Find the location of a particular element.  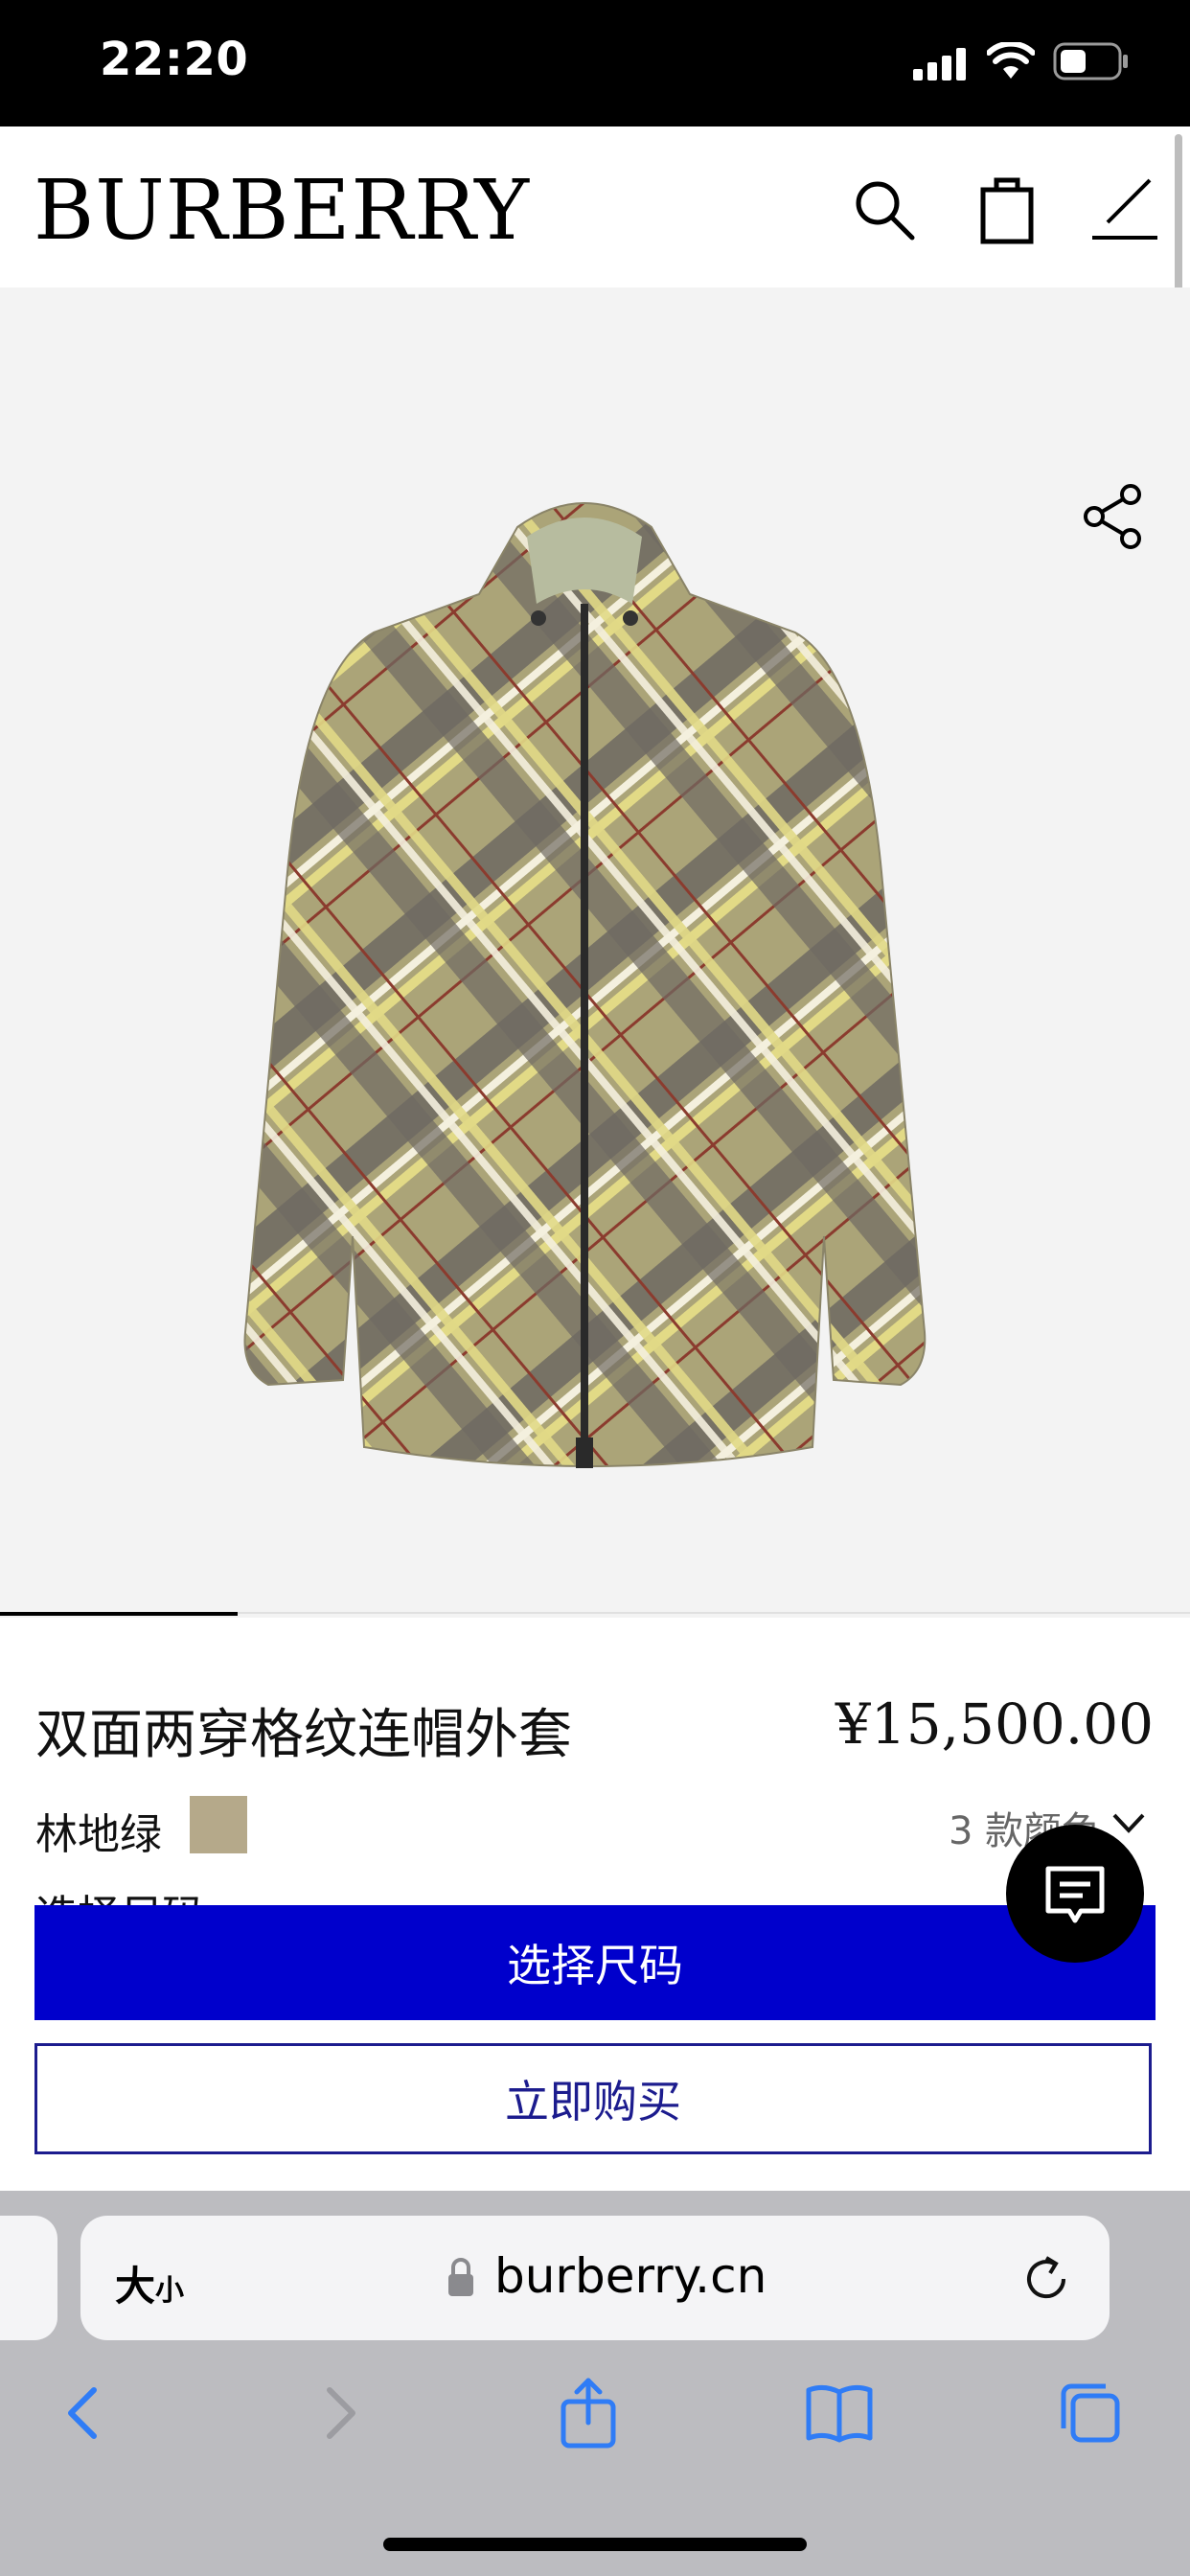

reload-icon is located at coordinates (1046, 2279).